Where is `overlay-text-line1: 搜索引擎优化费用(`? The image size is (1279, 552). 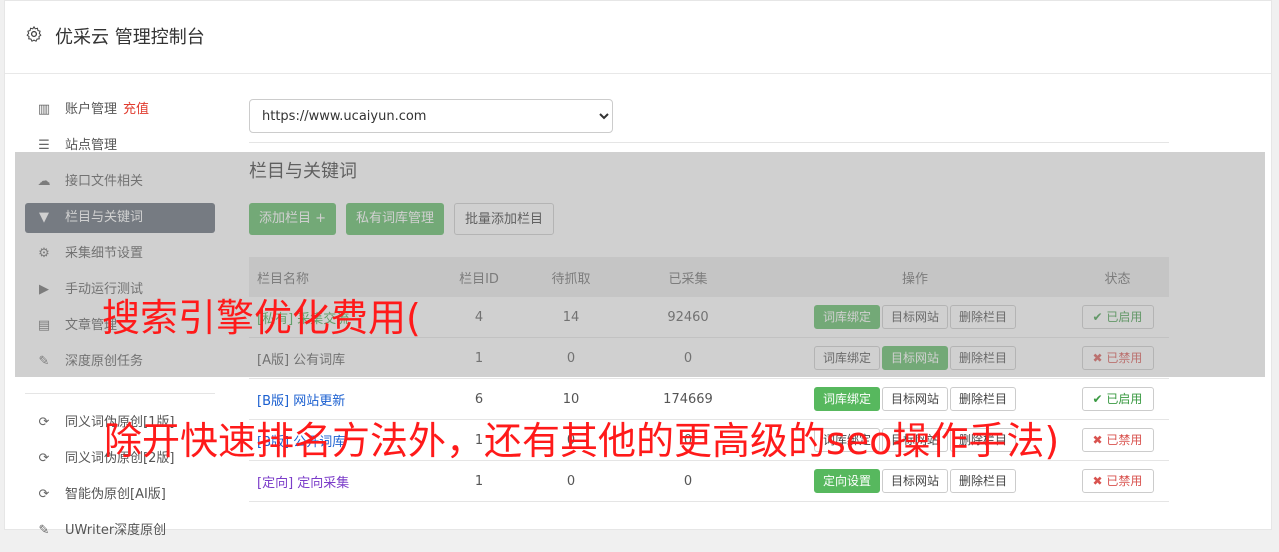
overlay-text-line1: 搜索引擎优化费用( is located at coordinates (261, 318).